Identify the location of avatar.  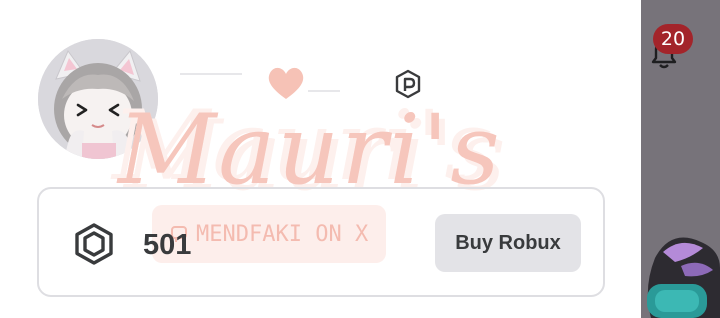
(98, 99).